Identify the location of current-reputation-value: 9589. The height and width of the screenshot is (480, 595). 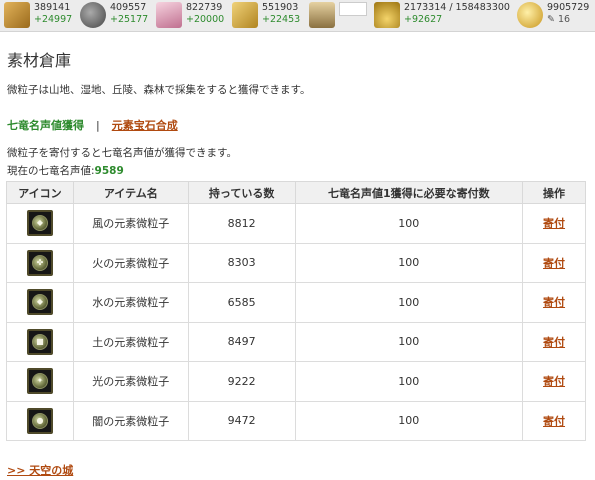
(109, 171).